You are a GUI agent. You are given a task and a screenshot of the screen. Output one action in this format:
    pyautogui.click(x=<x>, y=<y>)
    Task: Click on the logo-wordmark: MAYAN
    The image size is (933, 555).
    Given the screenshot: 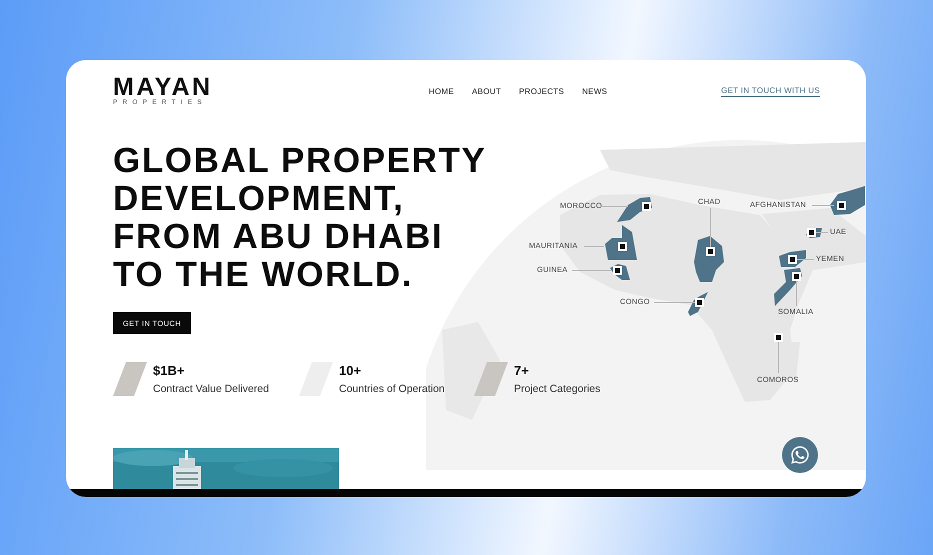 What is the action you would take?
    pyautogui.click(x=163, y=87)
    